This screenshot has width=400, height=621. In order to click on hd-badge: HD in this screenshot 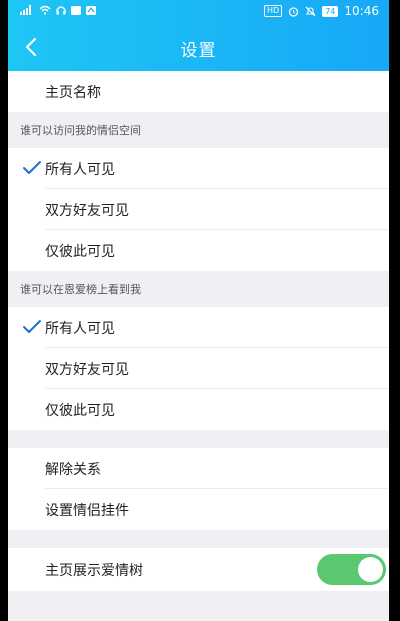, I will do `click(273, 11)`.